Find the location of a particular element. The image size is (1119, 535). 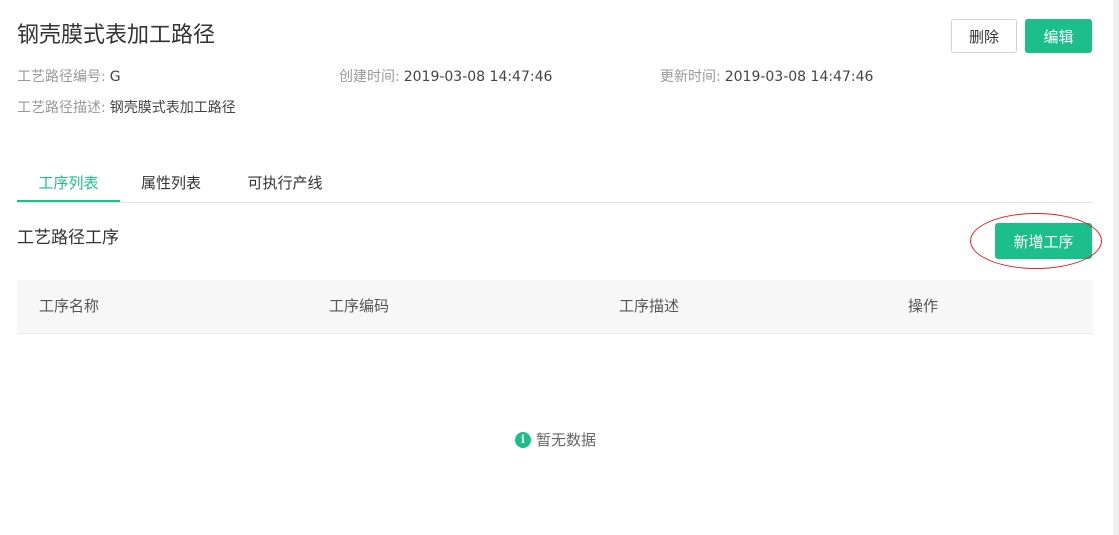

route-code-value: G is located at coordinates (115, 77).